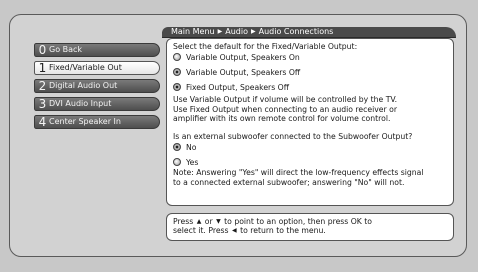 The image size is (478, 272). Describe the element at coordinates (234, 231) in the screenshot. I see `left-arrow-icon: ◀` at that location.